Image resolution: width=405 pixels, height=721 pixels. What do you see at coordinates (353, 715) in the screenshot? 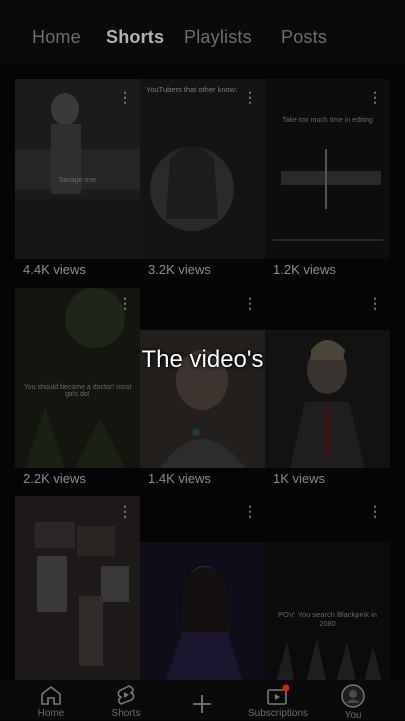
I see `nav-label: You` at bounding box center [353, 715].